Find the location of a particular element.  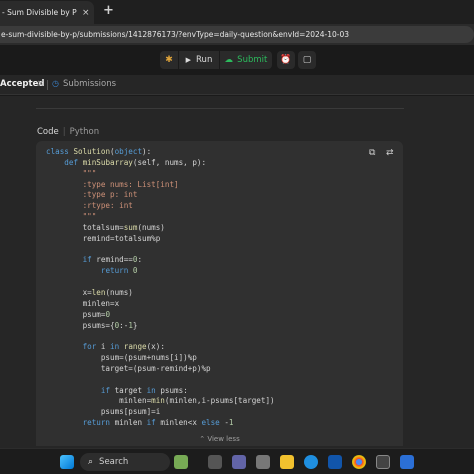

code-line: remind=totalsum%p is located at coordinates (103, 238).